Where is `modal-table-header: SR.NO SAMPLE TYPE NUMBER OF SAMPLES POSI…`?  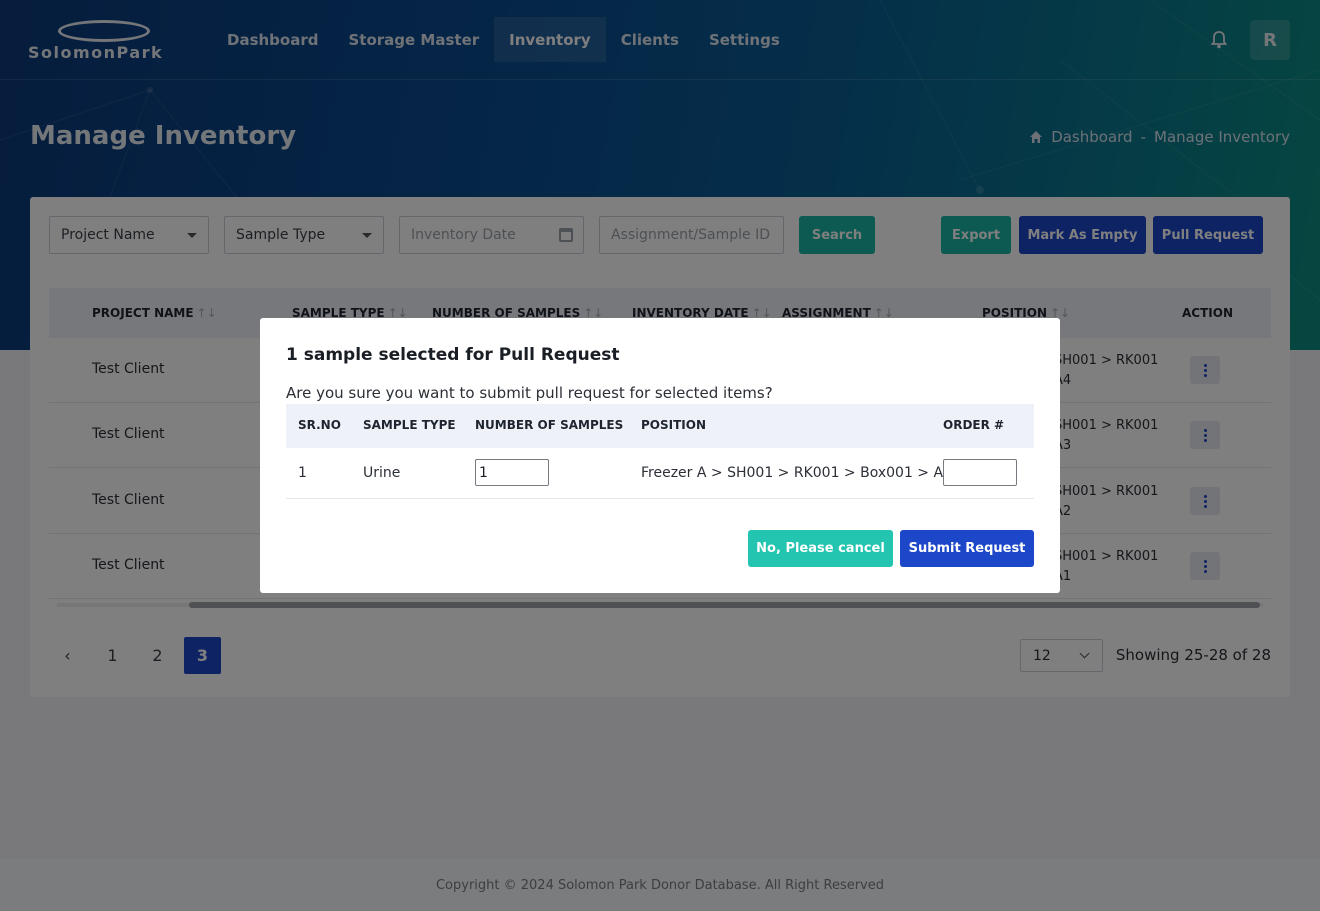 modal-table-header: SR.NO SAMPLE TYPE NUMBER OF SAMPLES POSI… is located at coordinates (660, 426).